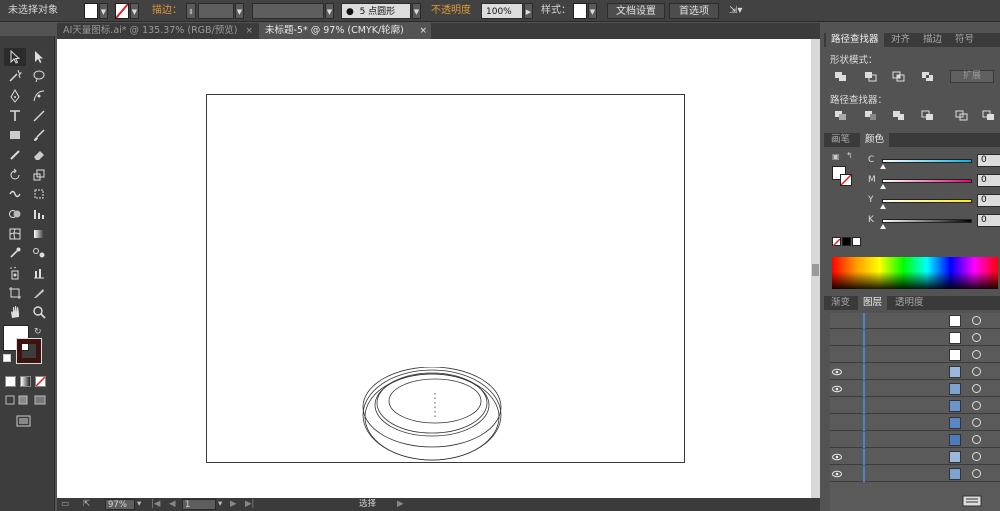 This screenshot has width=1000, height=511. Describe the element at coordinates (7, 358) in the screenshot. I see `default-colors-icon` at that location.